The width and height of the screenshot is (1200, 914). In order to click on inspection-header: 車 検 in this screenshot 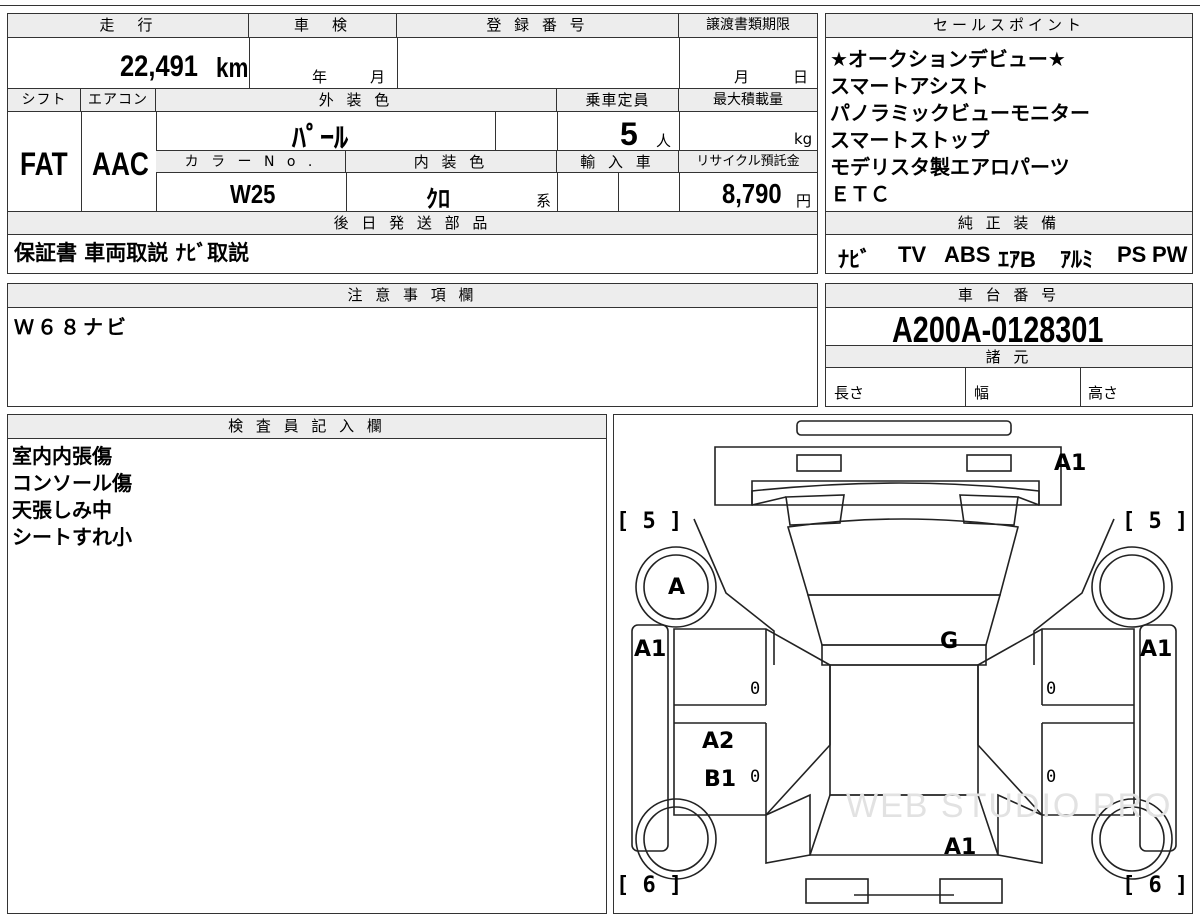, I will do `click(323, 26)`.